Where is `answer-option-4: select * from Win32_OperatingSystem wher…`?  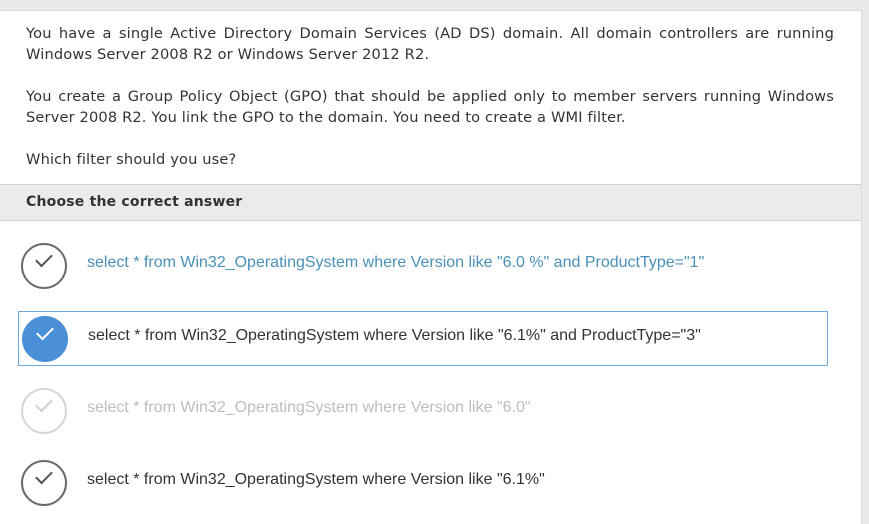
answer-option-4: select * from Win32_OperatingSystem wher… is located at coordinates (430, 483).